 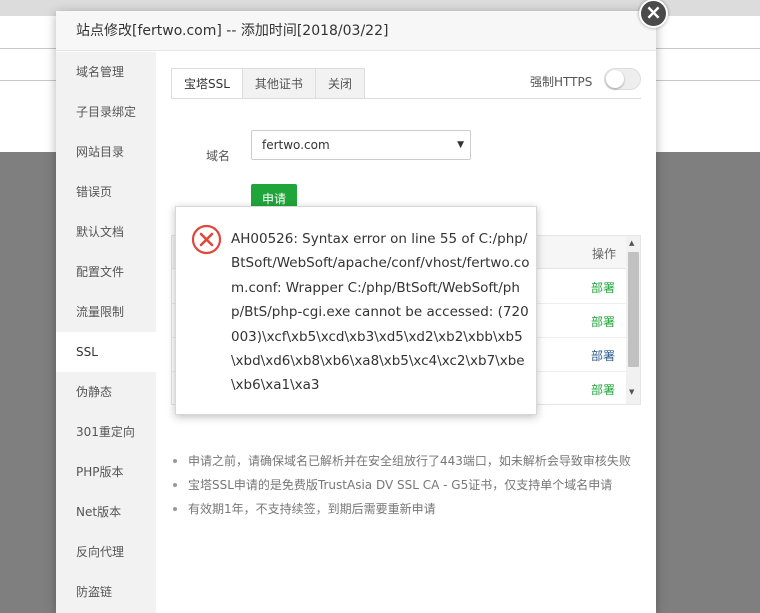 I want to click on sidebar-item-php-version: PHP版本, so click(x=106, y=472).